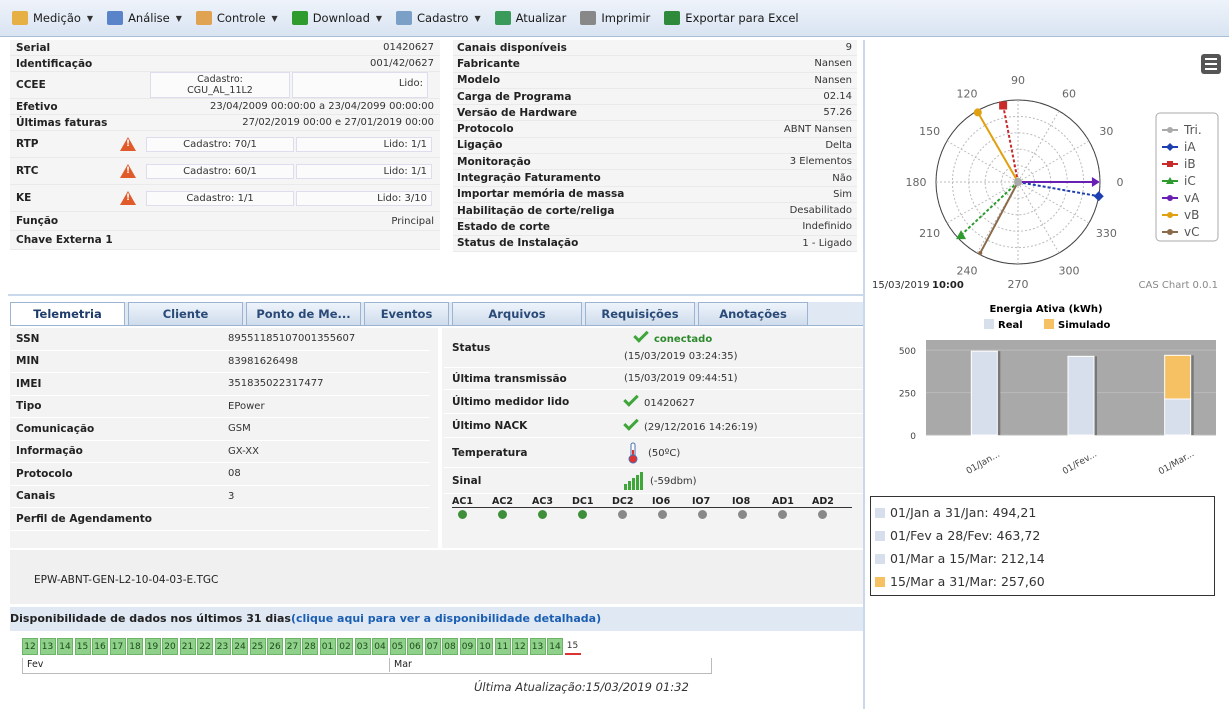 Image resolution: width=1229 pixels, height=709 pixels. Describe the element at coordinates (187, 646) in the screenshot. I see `day-cell: 21` at that location.